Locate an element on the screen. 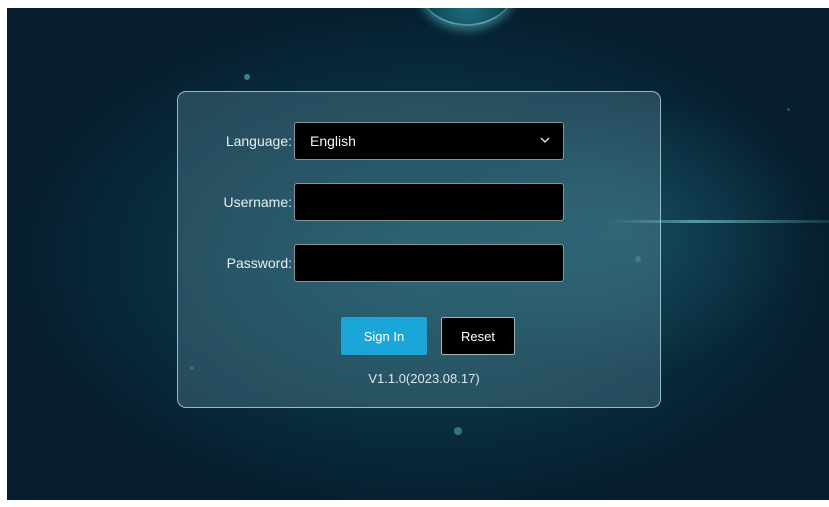 The image size is (829, 507). language-select: English is located at coordinates (429, 141).